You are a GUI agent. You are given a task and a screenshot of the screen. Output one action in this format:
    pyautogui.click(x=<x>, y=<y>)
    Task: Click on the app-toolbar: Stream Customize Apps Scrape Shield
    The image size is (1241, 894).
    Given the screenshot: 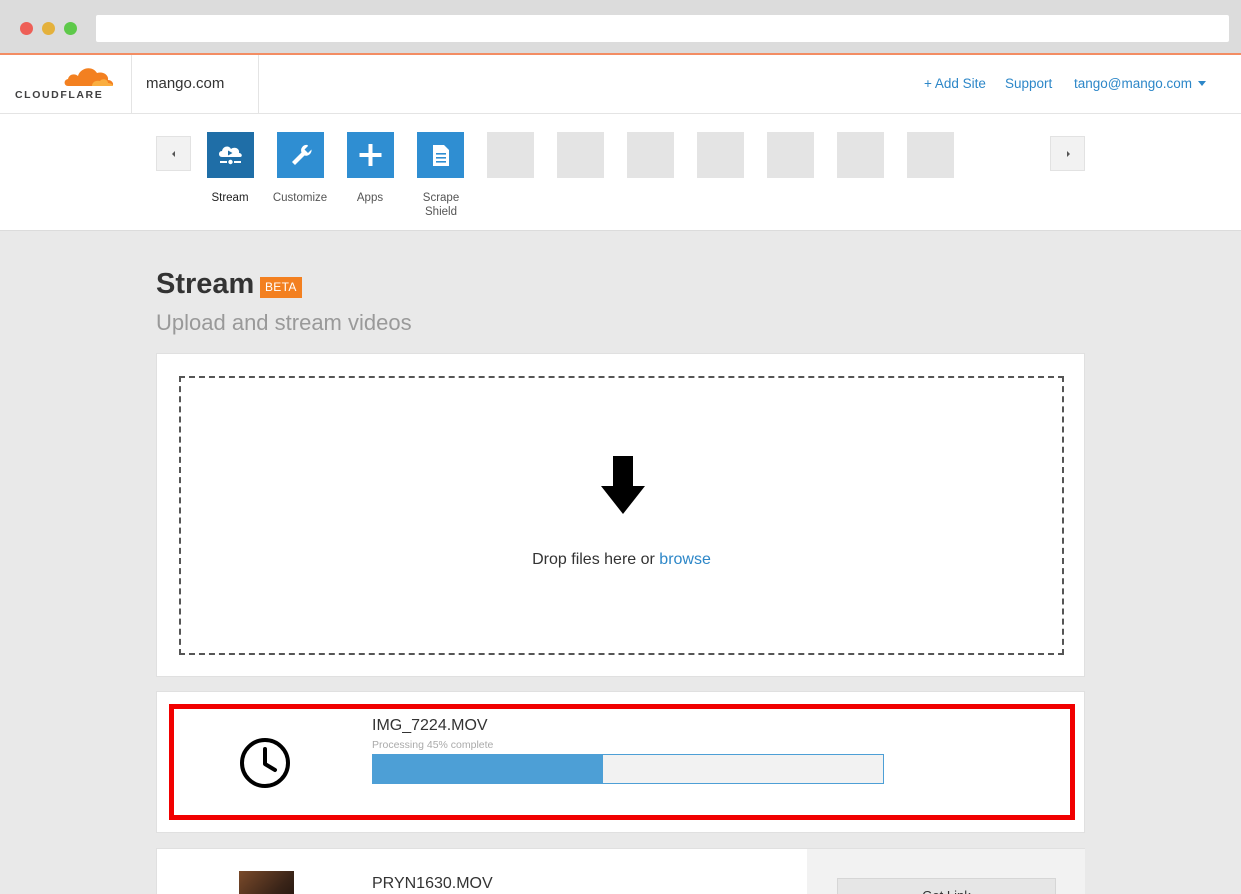 What is the action you would take?
    pyautogui.click(x=620, y=172)
    